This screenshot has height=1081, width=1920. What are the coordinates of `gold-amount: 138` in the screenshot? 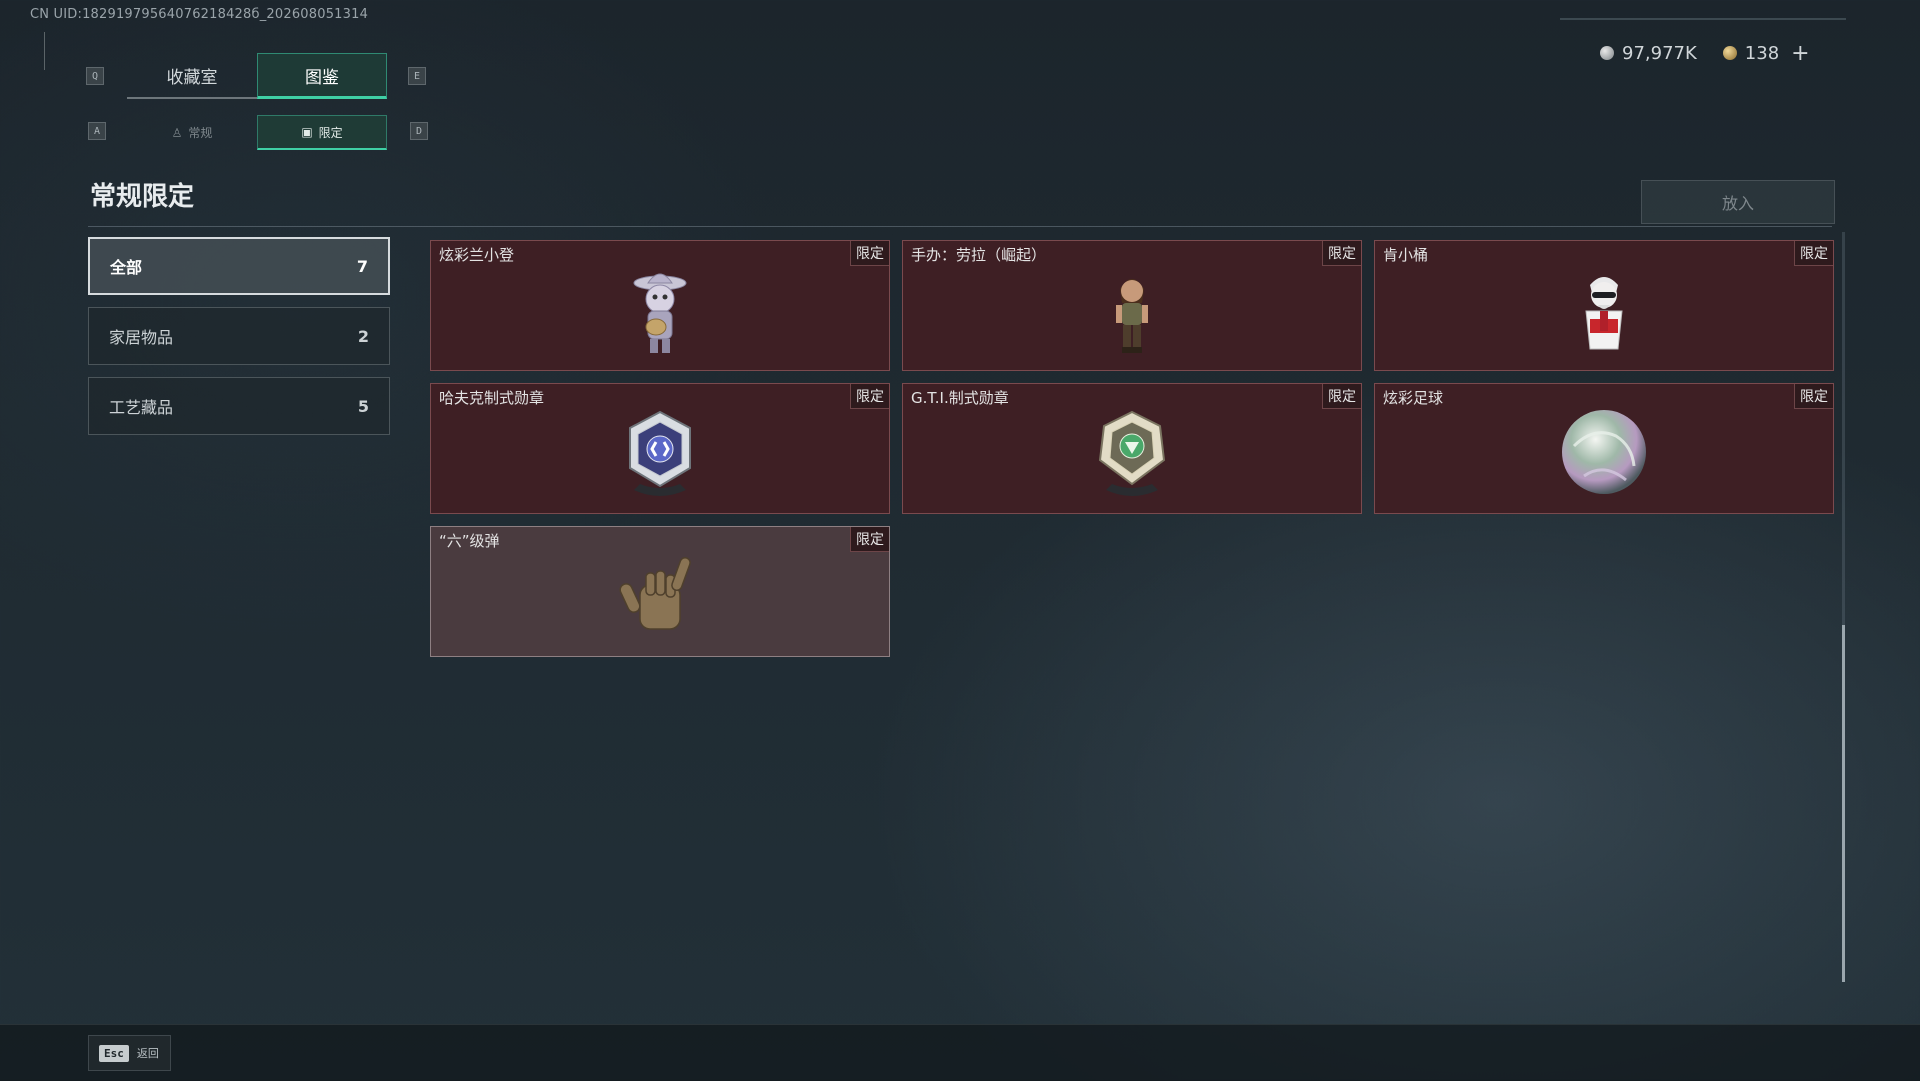 It's located at (1762, 53).